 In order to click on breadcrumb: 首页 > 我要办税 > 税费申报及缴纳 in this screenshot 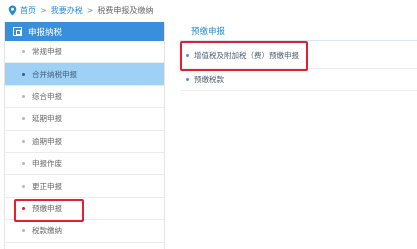, I will do `click(208, 10)`.